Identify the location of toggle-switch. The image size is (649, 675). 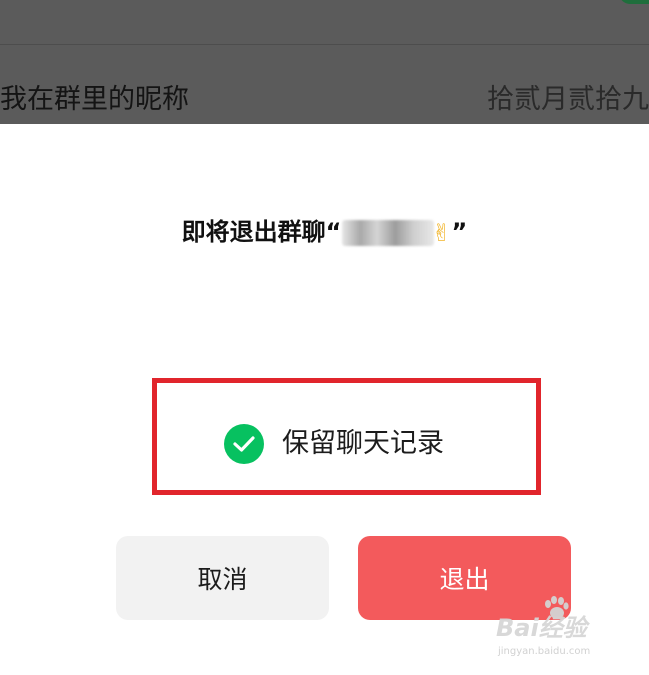
(634, 2).